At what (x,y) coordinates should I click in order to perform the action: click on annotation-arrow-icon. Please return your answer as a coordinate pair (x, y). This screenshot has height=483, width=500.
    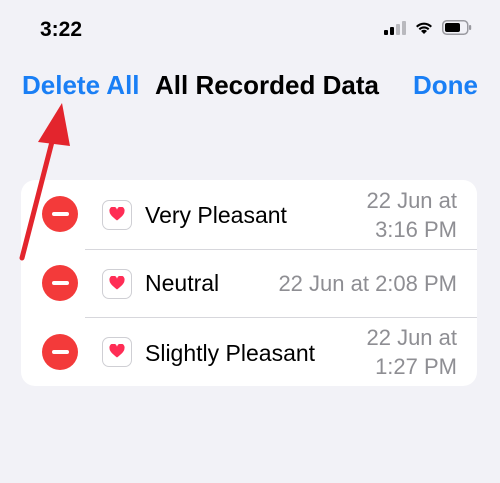
    Looking at the image, I should click on (44, 182).